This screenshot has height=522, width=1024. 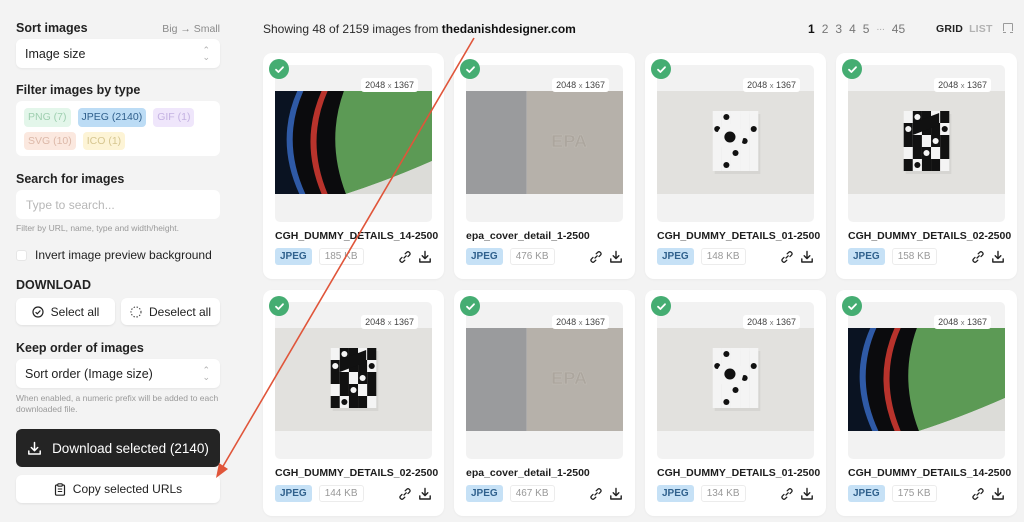 I want to click on chevron-updown-icon: ⌃ ⌄, so click(x=206, y=373).